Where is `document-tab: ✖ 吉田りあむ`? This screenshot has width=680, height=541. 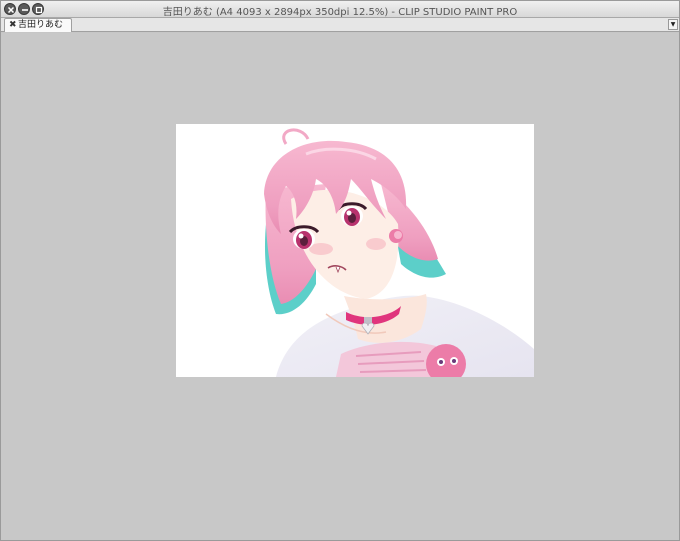
document-tab: ✖ 吉田りあむ is located at coordinates (38, 25).